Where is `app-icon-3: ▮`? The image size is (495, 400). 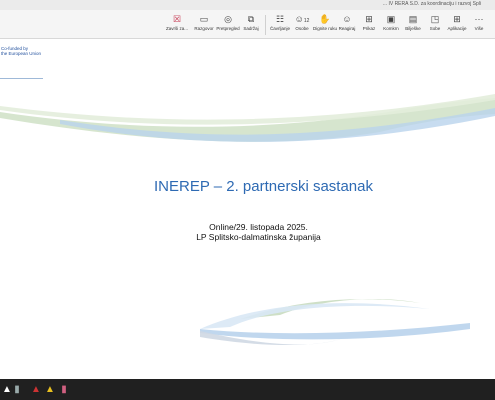 app-icon-3: ▮ is located at coordinates (64, 389).